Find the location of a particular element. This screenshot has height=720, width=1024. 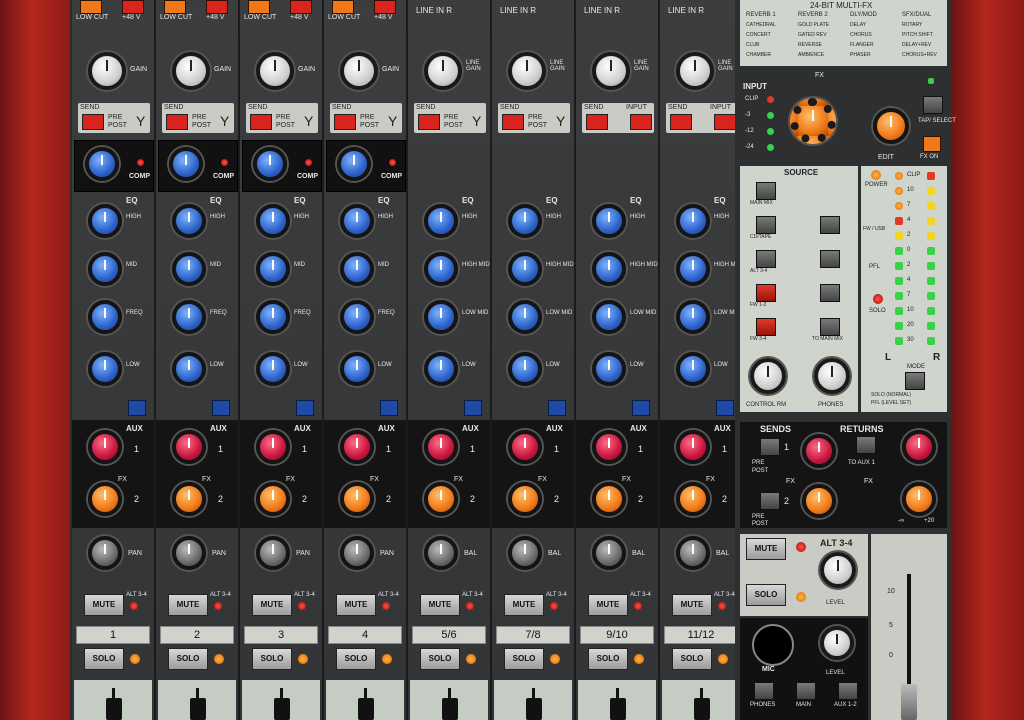

send1-master-knob is located at coordinates (819, 451).